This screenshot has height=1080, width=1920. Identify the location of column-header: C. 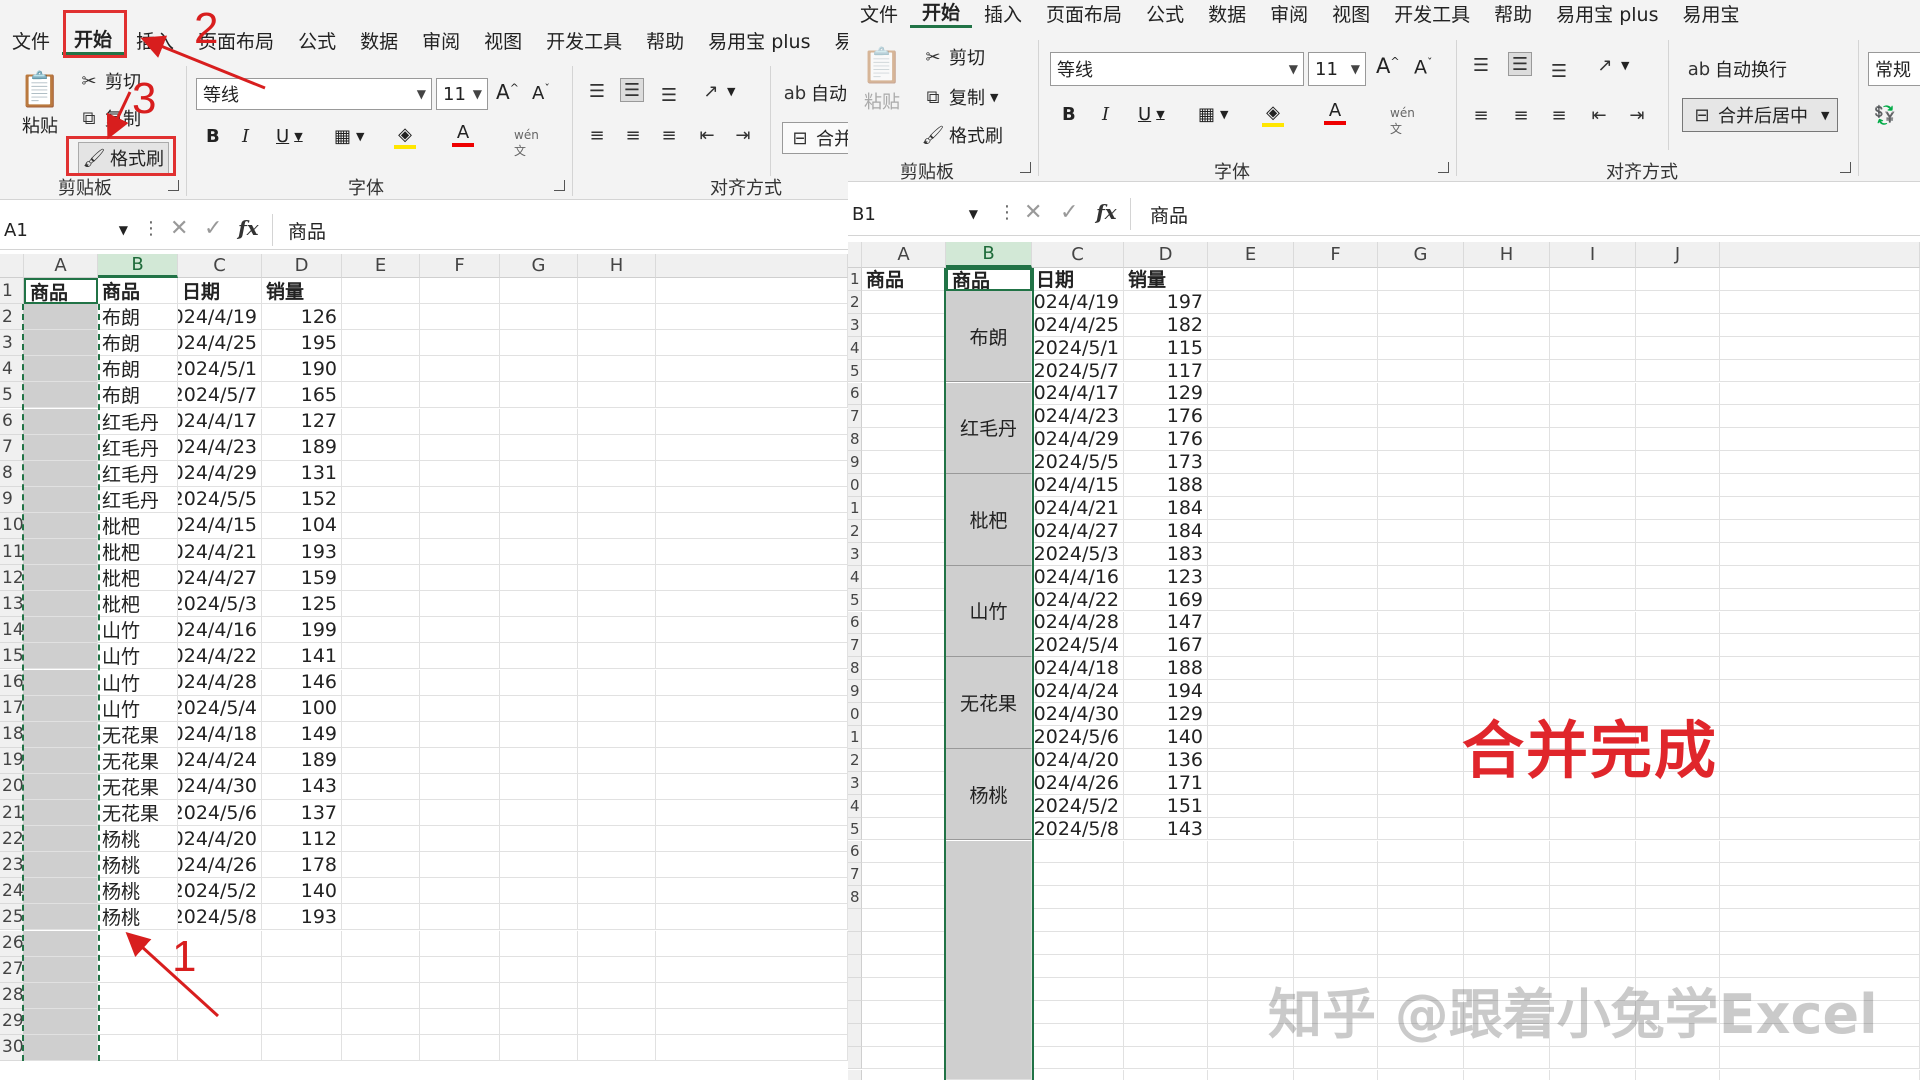
(1078, 255).